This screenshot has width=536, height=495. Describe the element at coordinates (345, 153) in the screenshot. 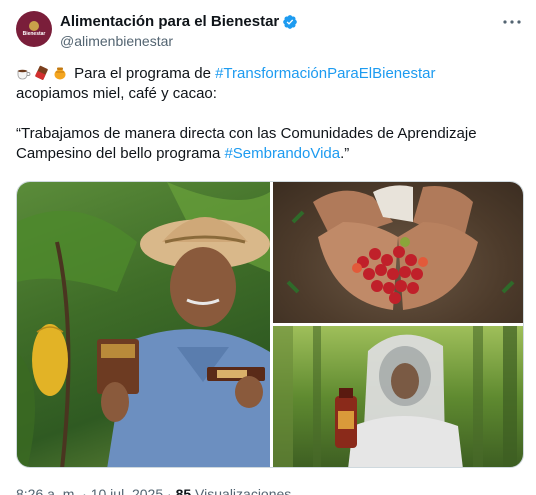

I see `tweet-line-4-suffix: .”` at that location.